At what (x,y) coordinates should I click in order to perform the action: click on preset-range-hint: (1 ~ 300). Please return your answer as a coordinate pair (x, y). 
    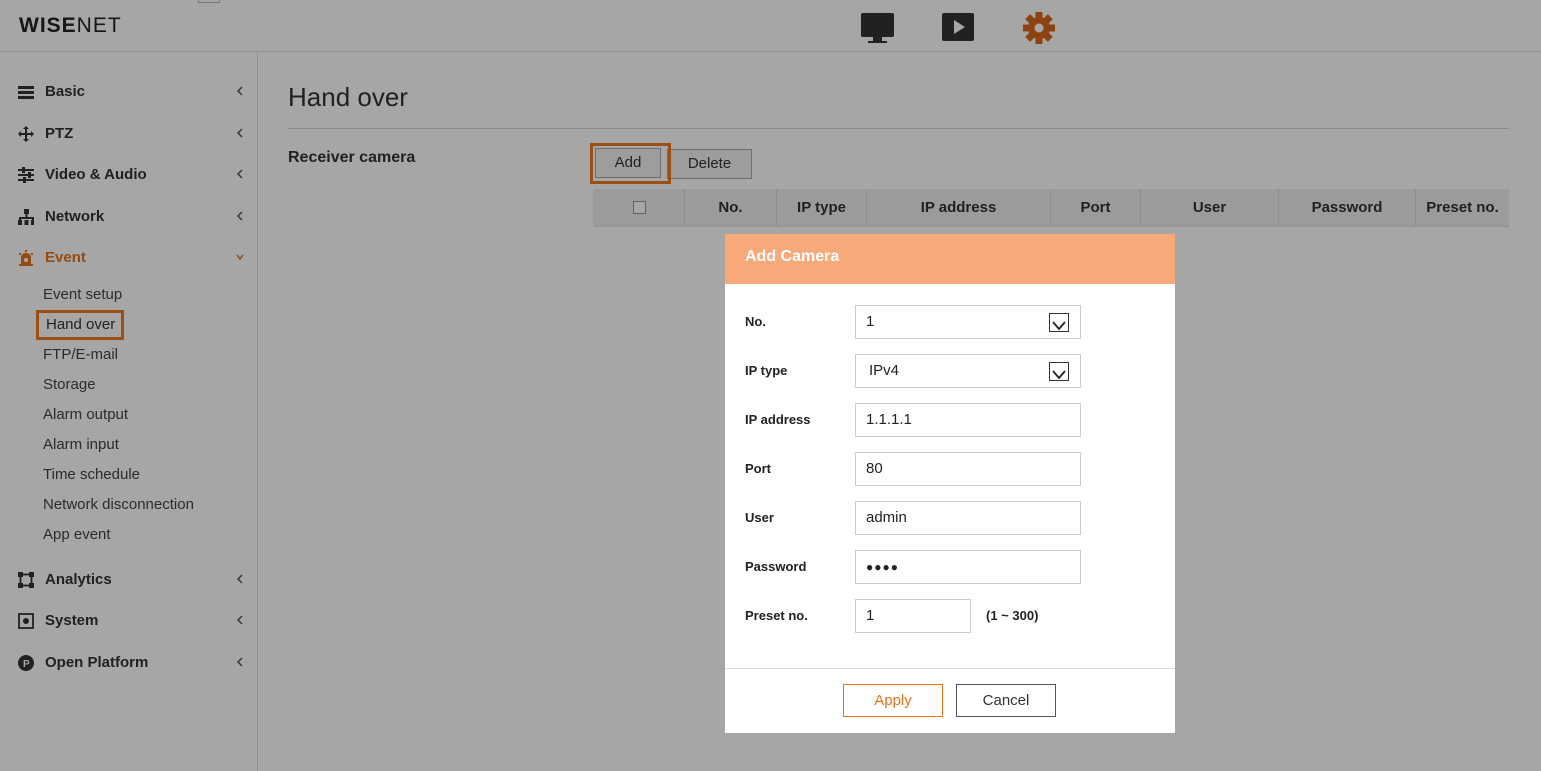
    Looking at the image, I should click on (1012, 615).